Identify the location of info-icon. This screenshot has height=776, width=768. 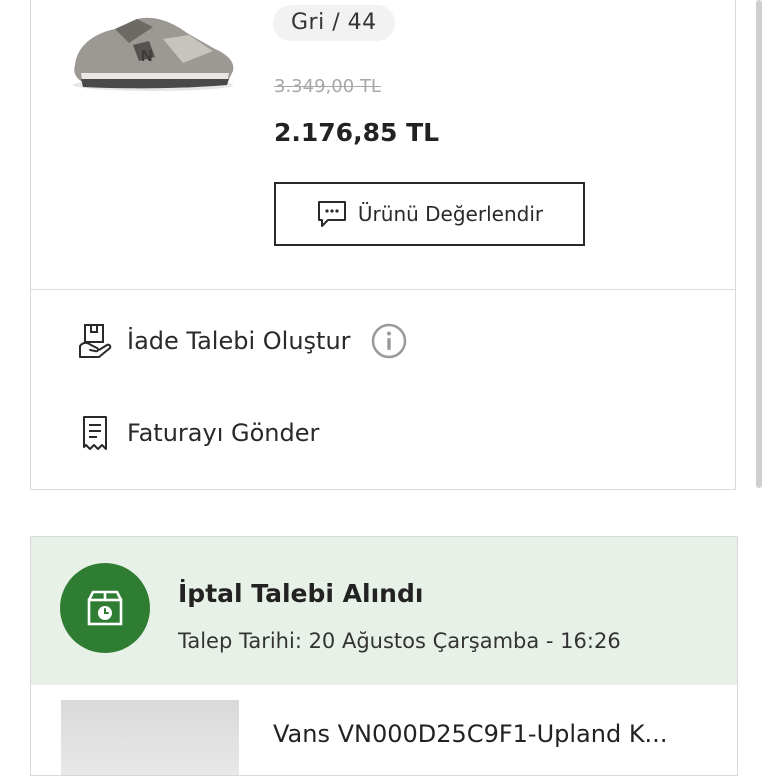
(389, 341).